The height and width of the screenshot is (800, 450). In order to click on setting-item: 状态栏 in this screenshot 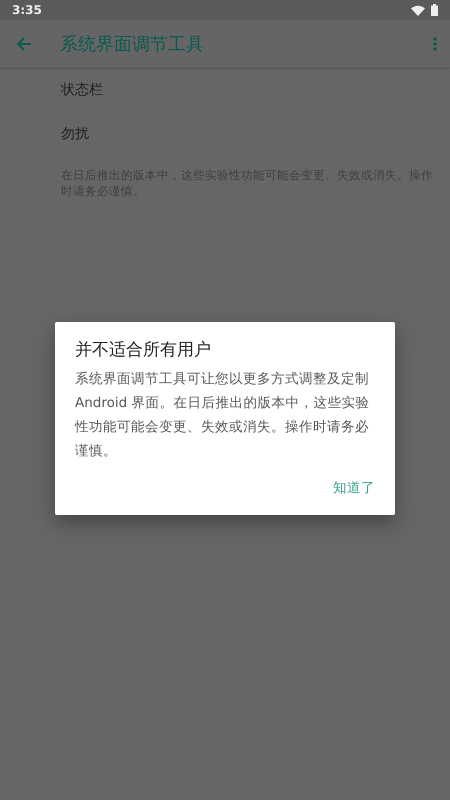, I will do `click(248, 90)`.